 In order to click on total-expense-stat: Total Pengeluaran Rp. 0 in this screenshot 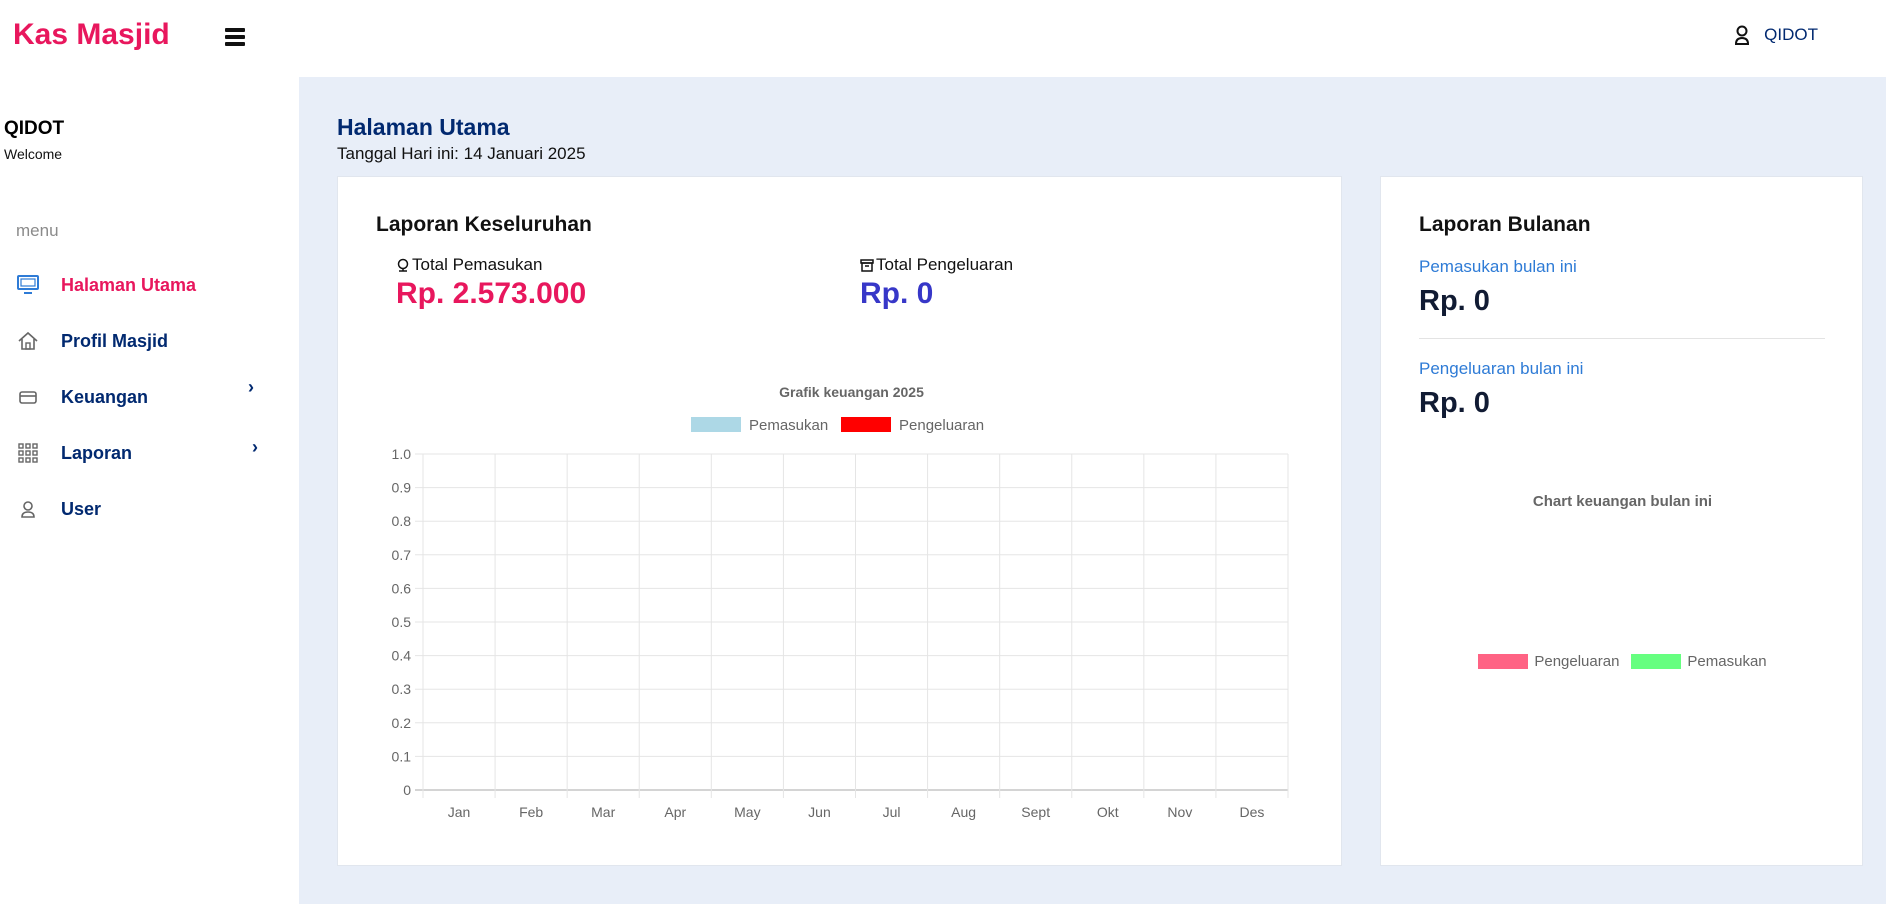, I will do `click(936, 283)`.